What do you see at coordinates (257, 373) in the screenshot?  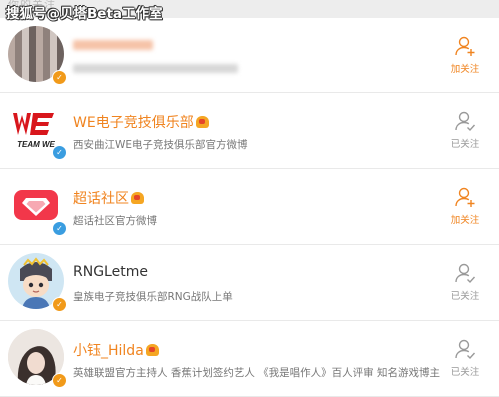 I see `account-description: 英雄联盟官方主持人 香蕉计划签约艺人 《我是唱作人》百人评审 知名游戏博主` at bounding box center [257, 373].